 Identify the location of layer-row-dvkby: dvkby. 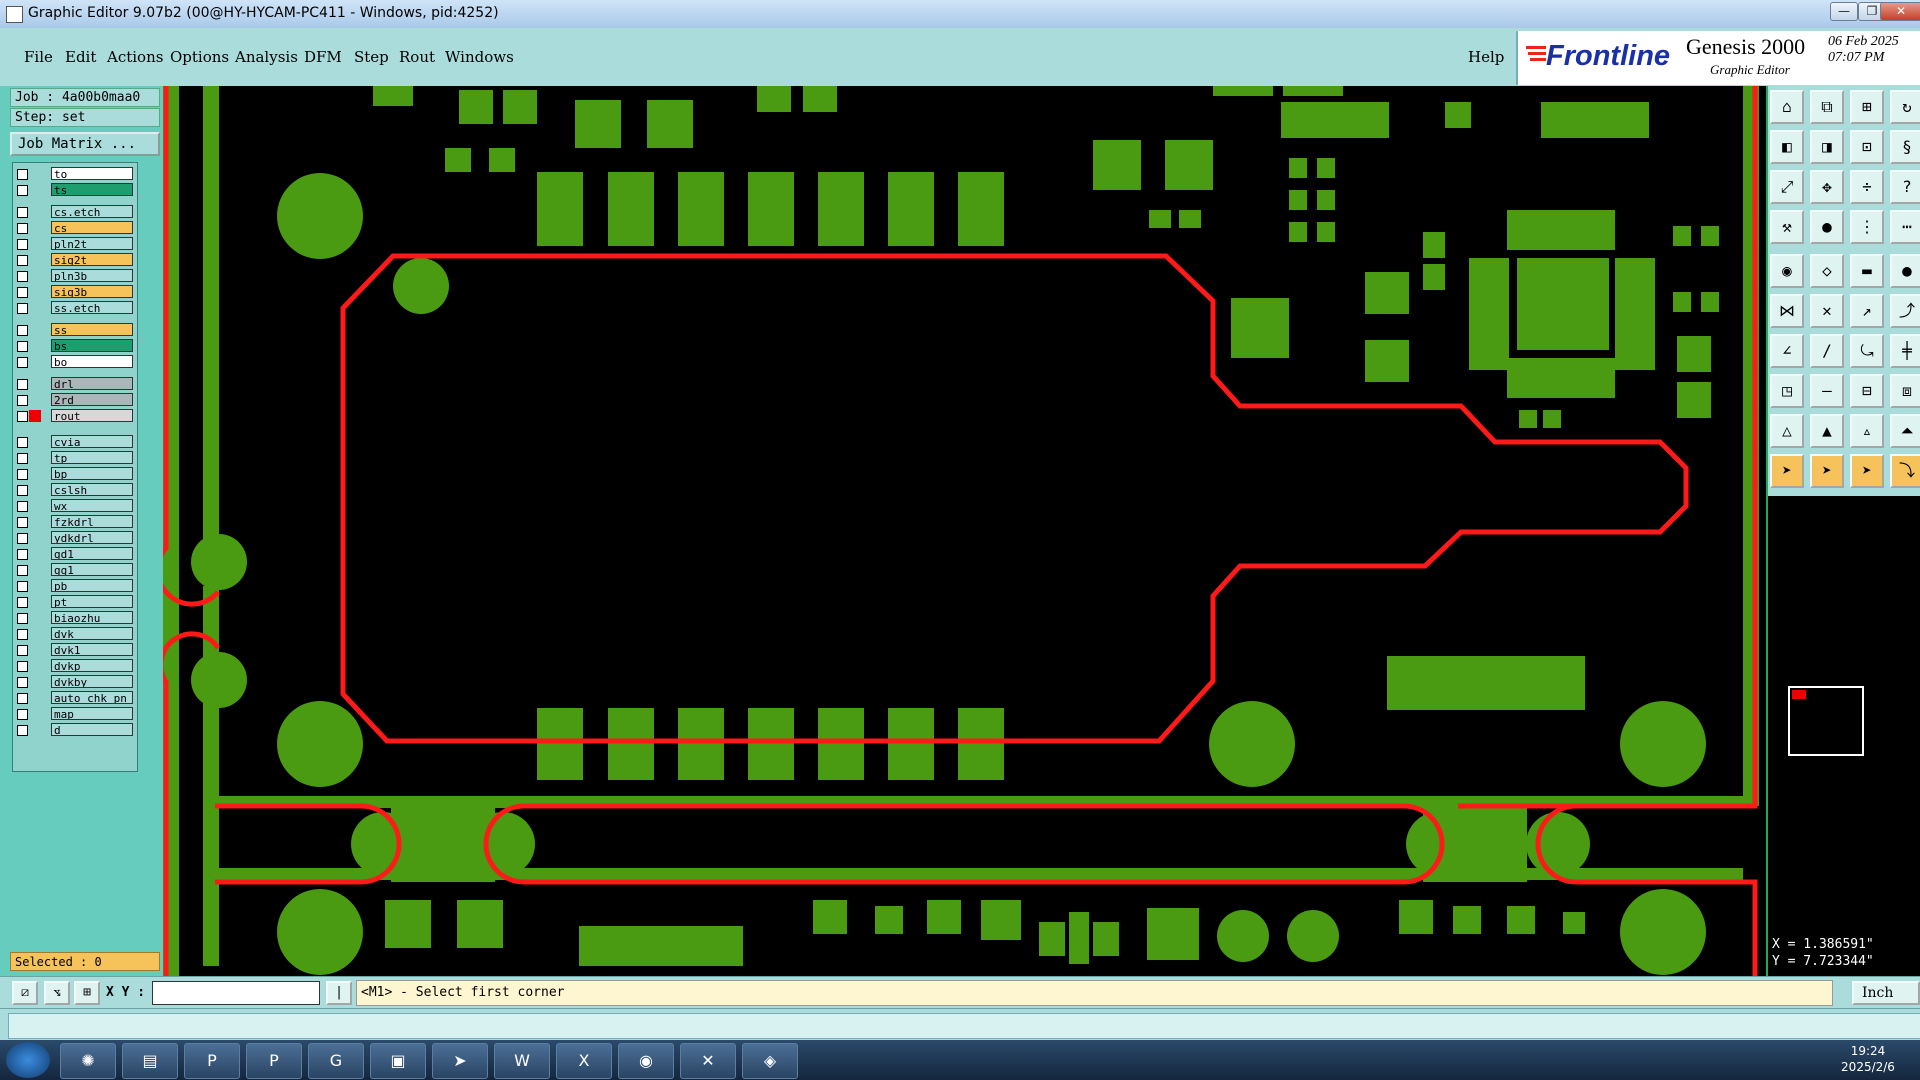
(75, 682).